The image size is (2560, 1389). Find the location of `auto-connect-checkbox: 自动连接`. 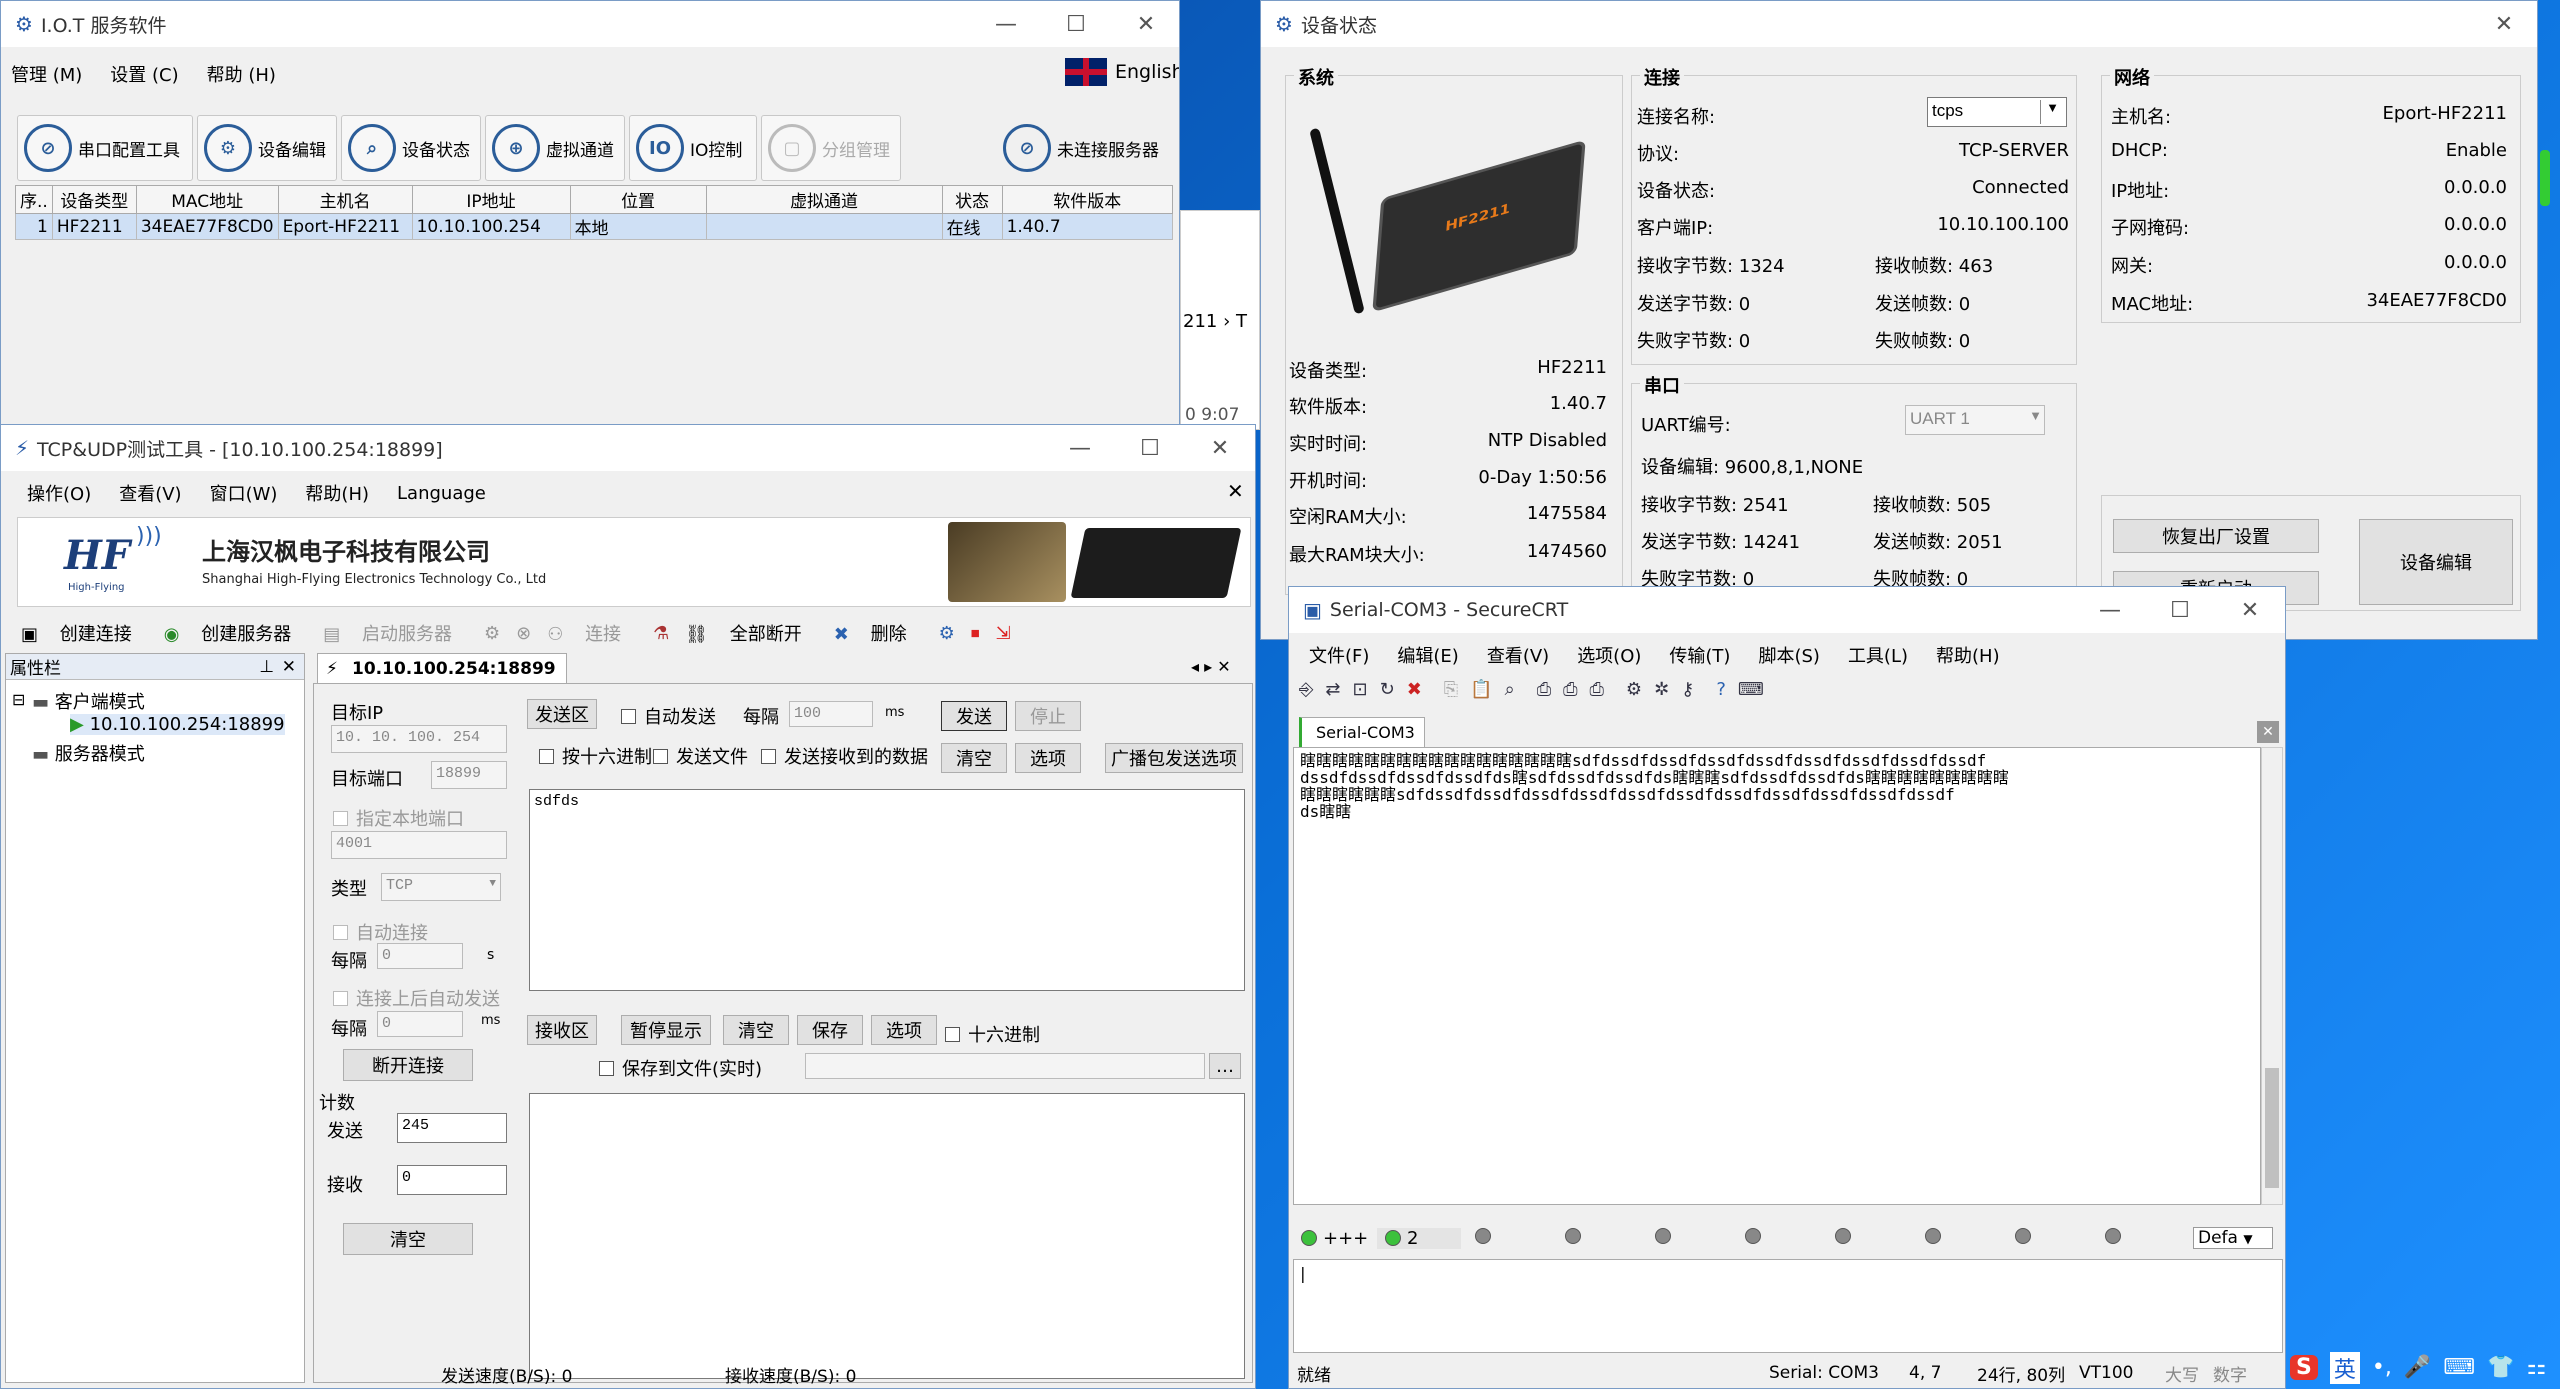

auto-connect-checkbox: 自动连接 is located at coordinates (380, 932).